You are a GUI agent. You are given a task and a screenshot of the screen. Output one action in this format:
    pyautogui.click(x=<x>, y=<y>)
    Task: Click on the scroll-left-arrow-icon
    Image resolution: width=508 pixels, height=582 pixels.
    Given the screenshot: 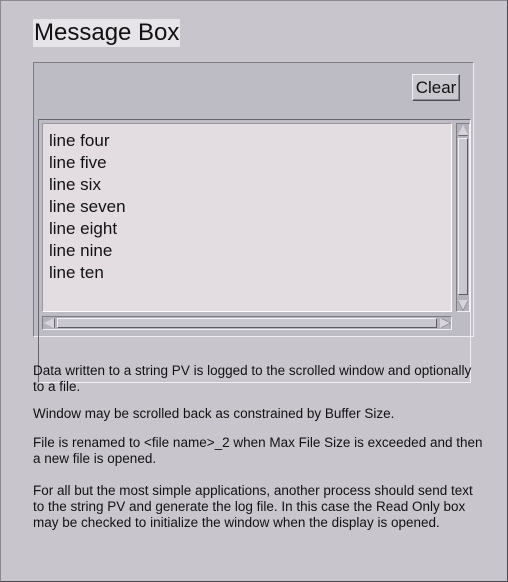 What is the action you would take?
    pyautogui.click(x=49, y=323)
    